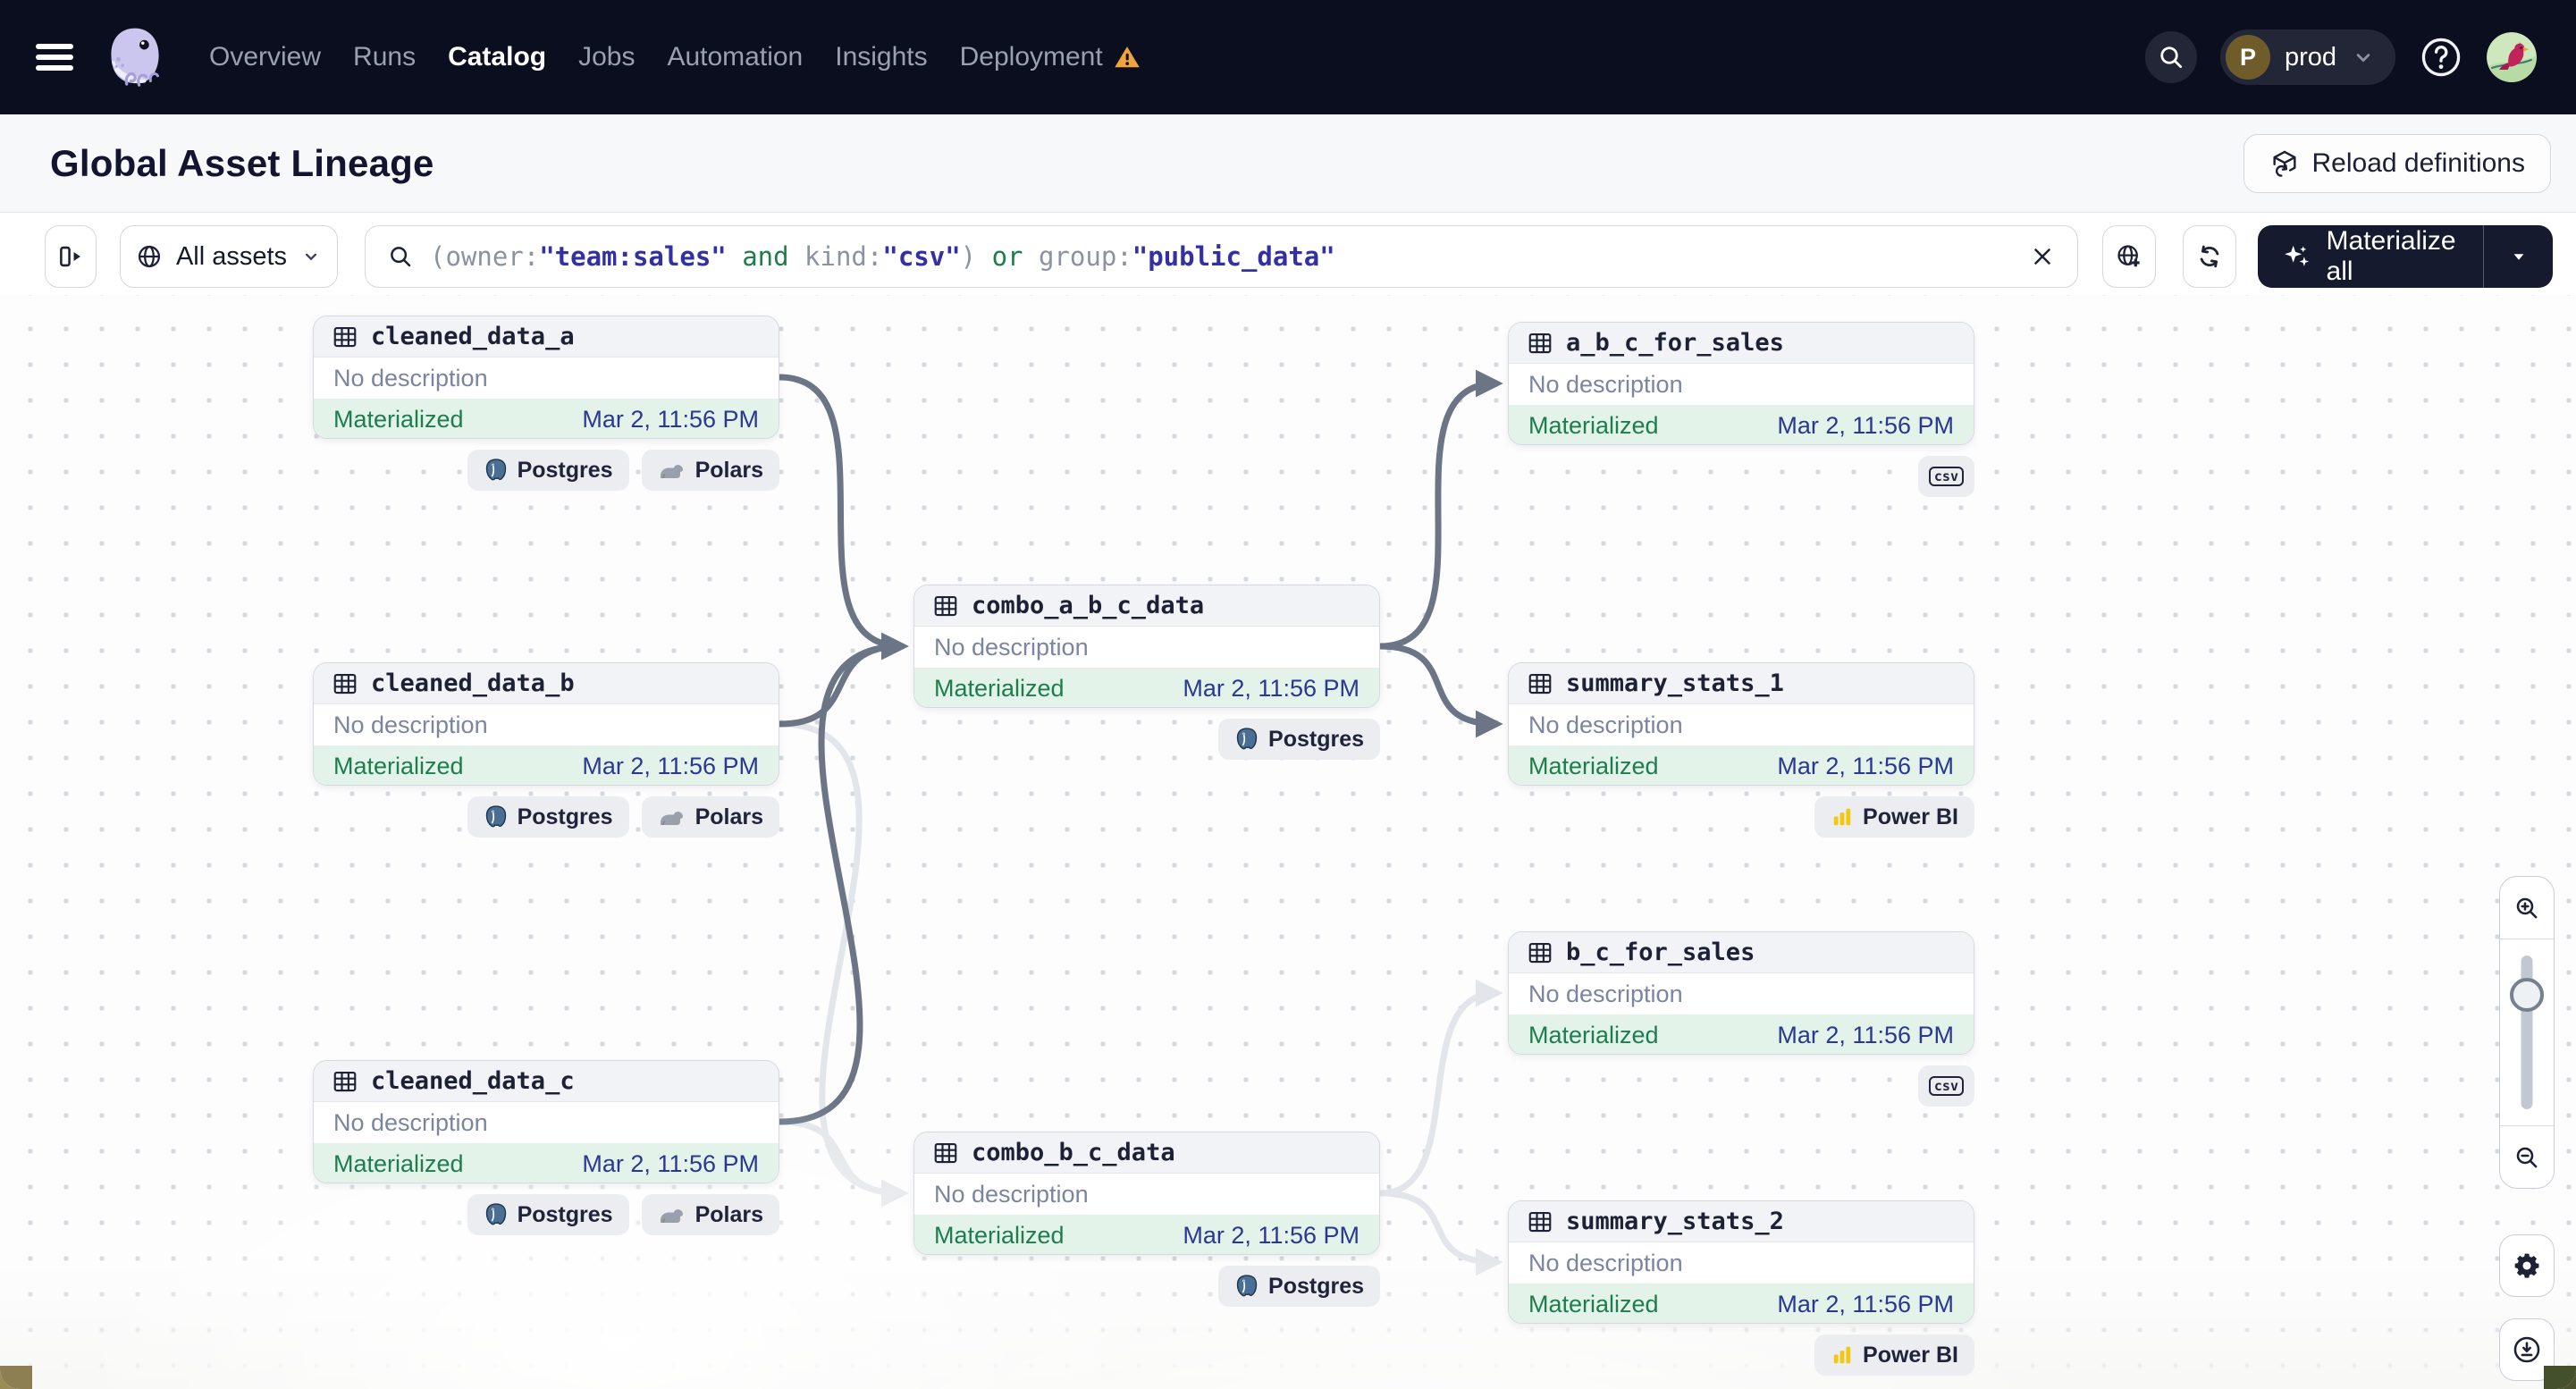  What do you see at coordinates (2512, 57) in the screenshot?
I see `user-avatar` at bounding box center [2512, 57].